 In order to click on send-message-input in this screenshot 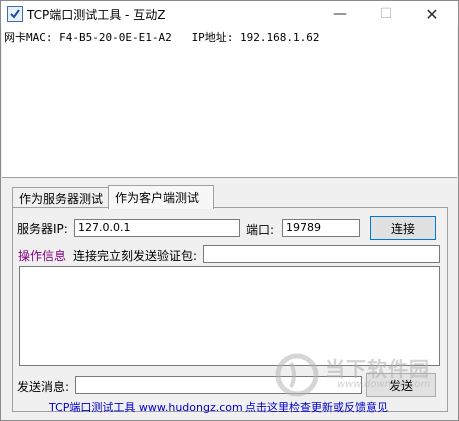, I will do `click(218, 385)`.